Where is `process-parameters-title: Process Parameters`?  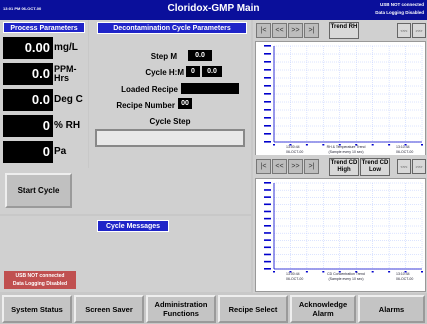
process-parameters-title: Process Parameters is located at coordinates (44, 27).